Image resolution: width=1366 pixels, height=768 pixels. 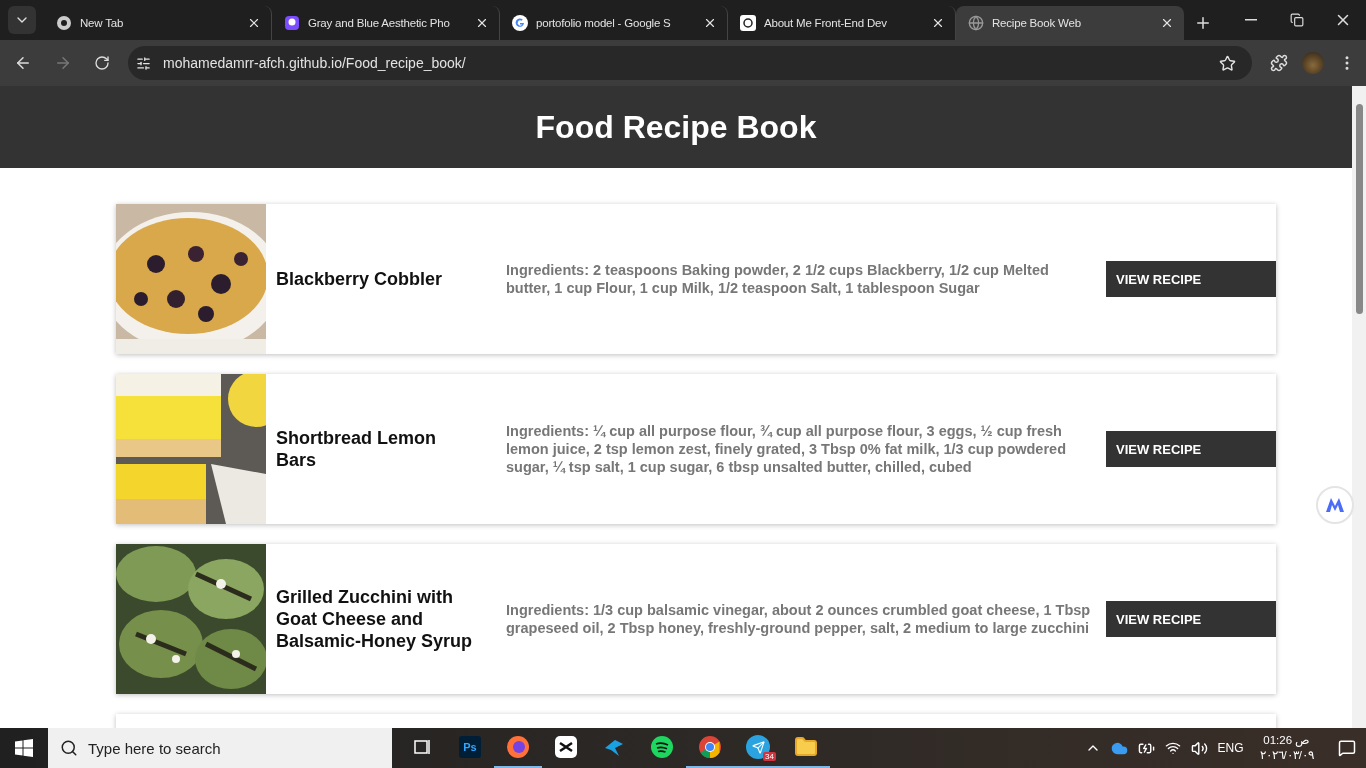 I want to click on date-text: ٢٠٢٦/٠٣/٠٩, so click(x=1286, y=755).